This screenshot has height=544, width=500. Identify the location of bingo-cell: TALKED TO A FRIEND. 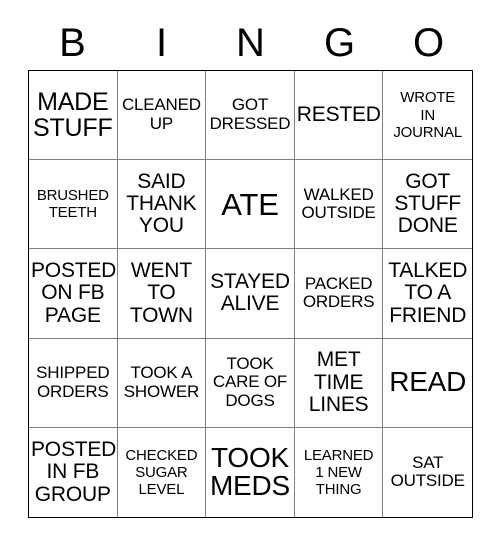
(427, 294).